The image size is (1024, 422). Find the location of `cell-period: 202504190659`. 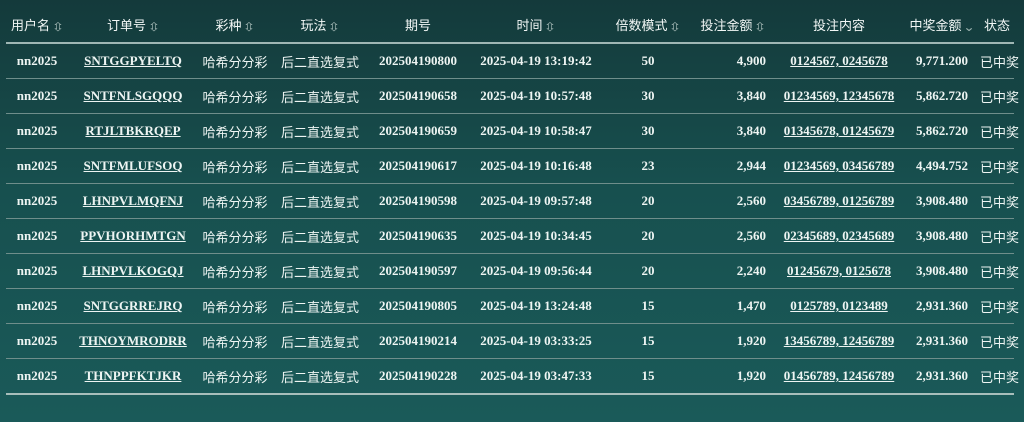

cell-period: 202504190659 is located at coordinates (418, 131).